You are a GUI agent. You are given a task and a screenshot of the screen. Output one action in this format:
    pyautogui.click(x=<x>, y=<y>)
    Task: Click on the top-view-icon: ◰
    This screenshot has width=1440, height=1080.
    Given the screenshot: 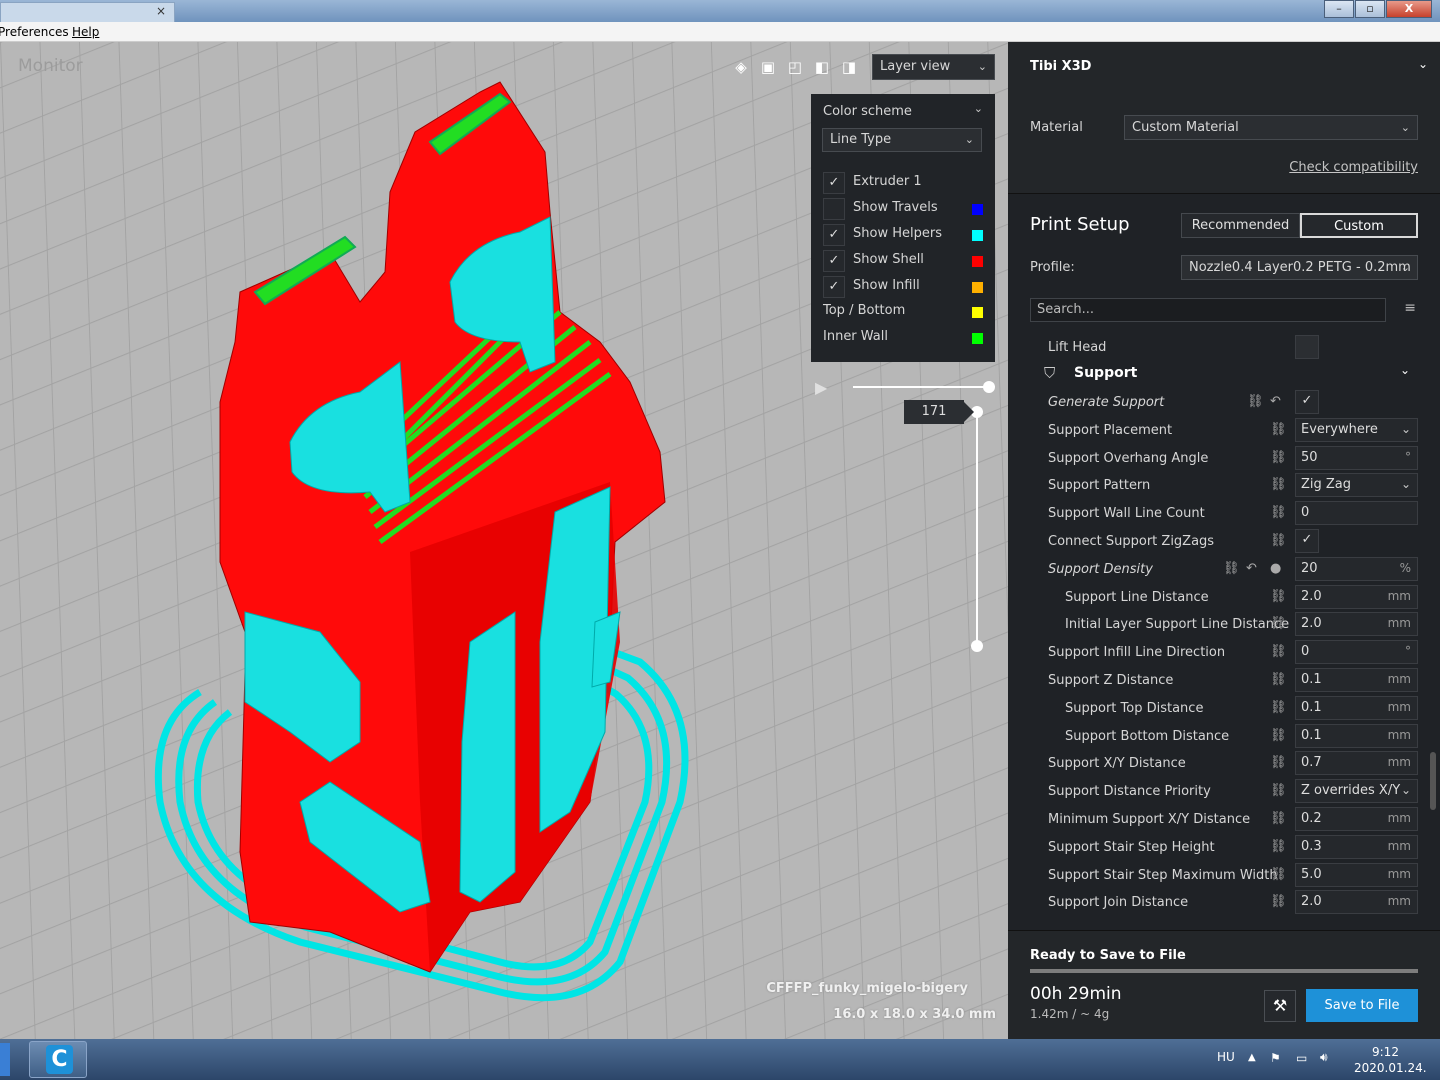 What is the action you would take?
    pyautogui.click(x=795, y=67)
    